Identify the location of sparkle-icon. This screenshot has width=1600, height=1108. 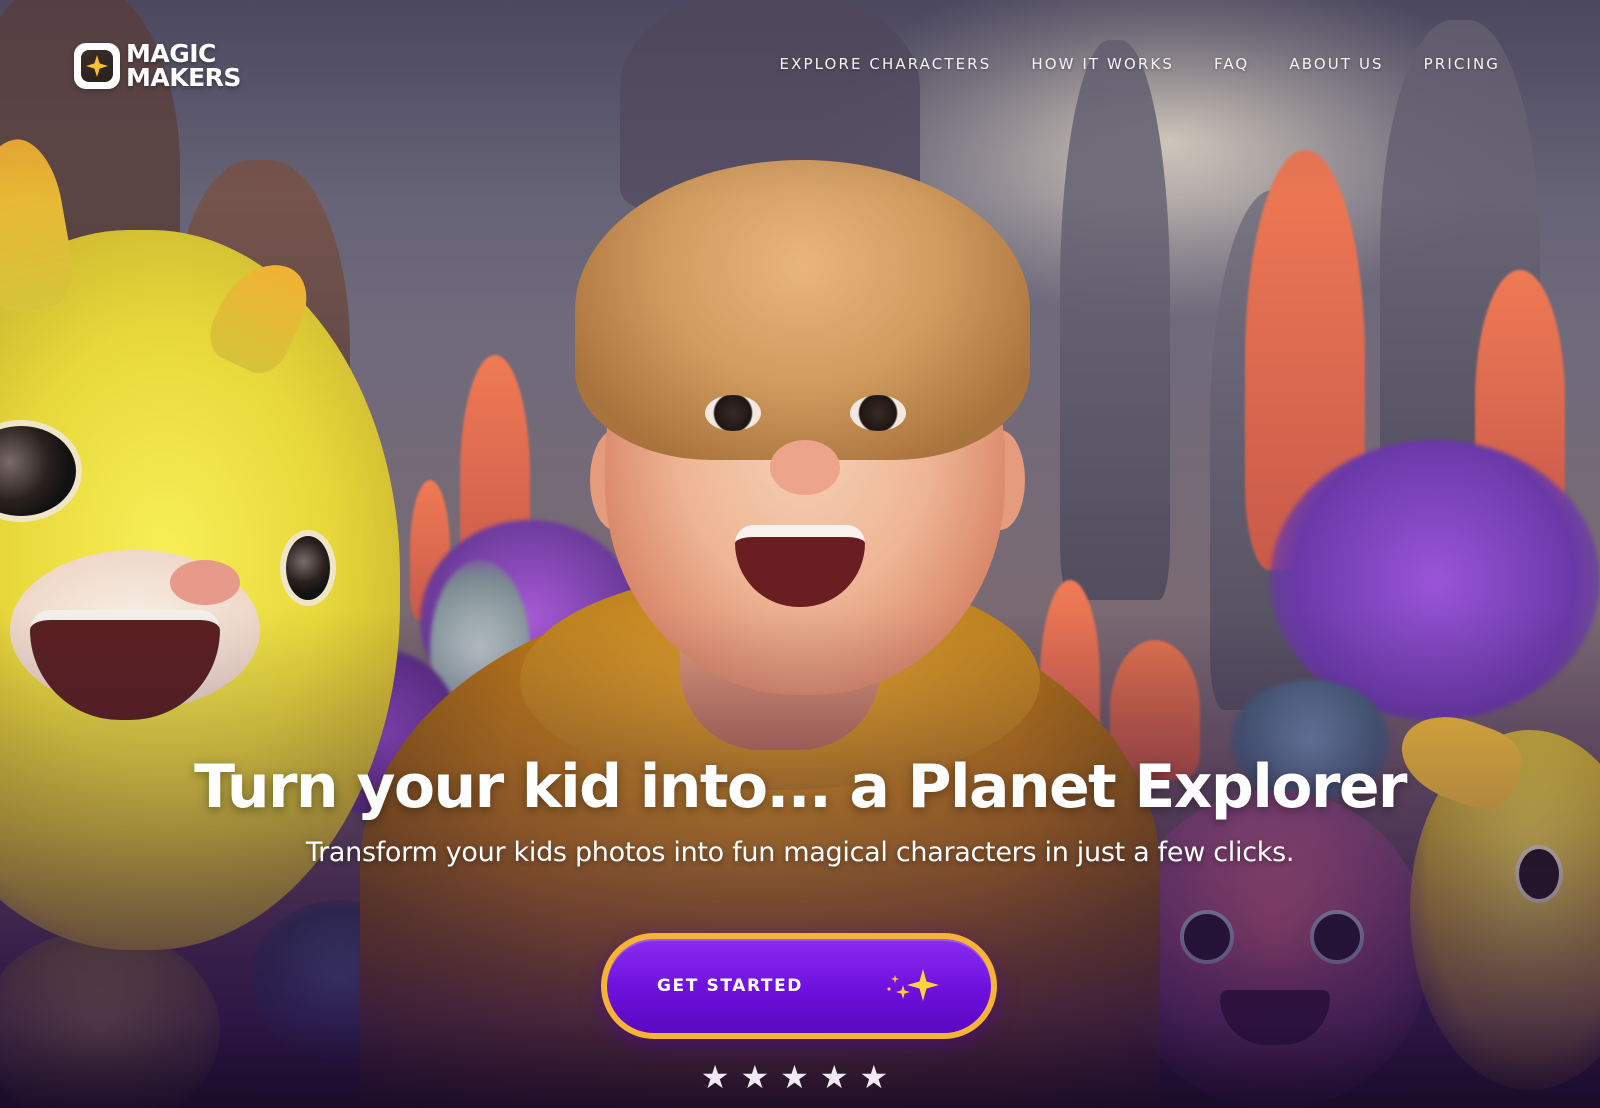
(97, 66).